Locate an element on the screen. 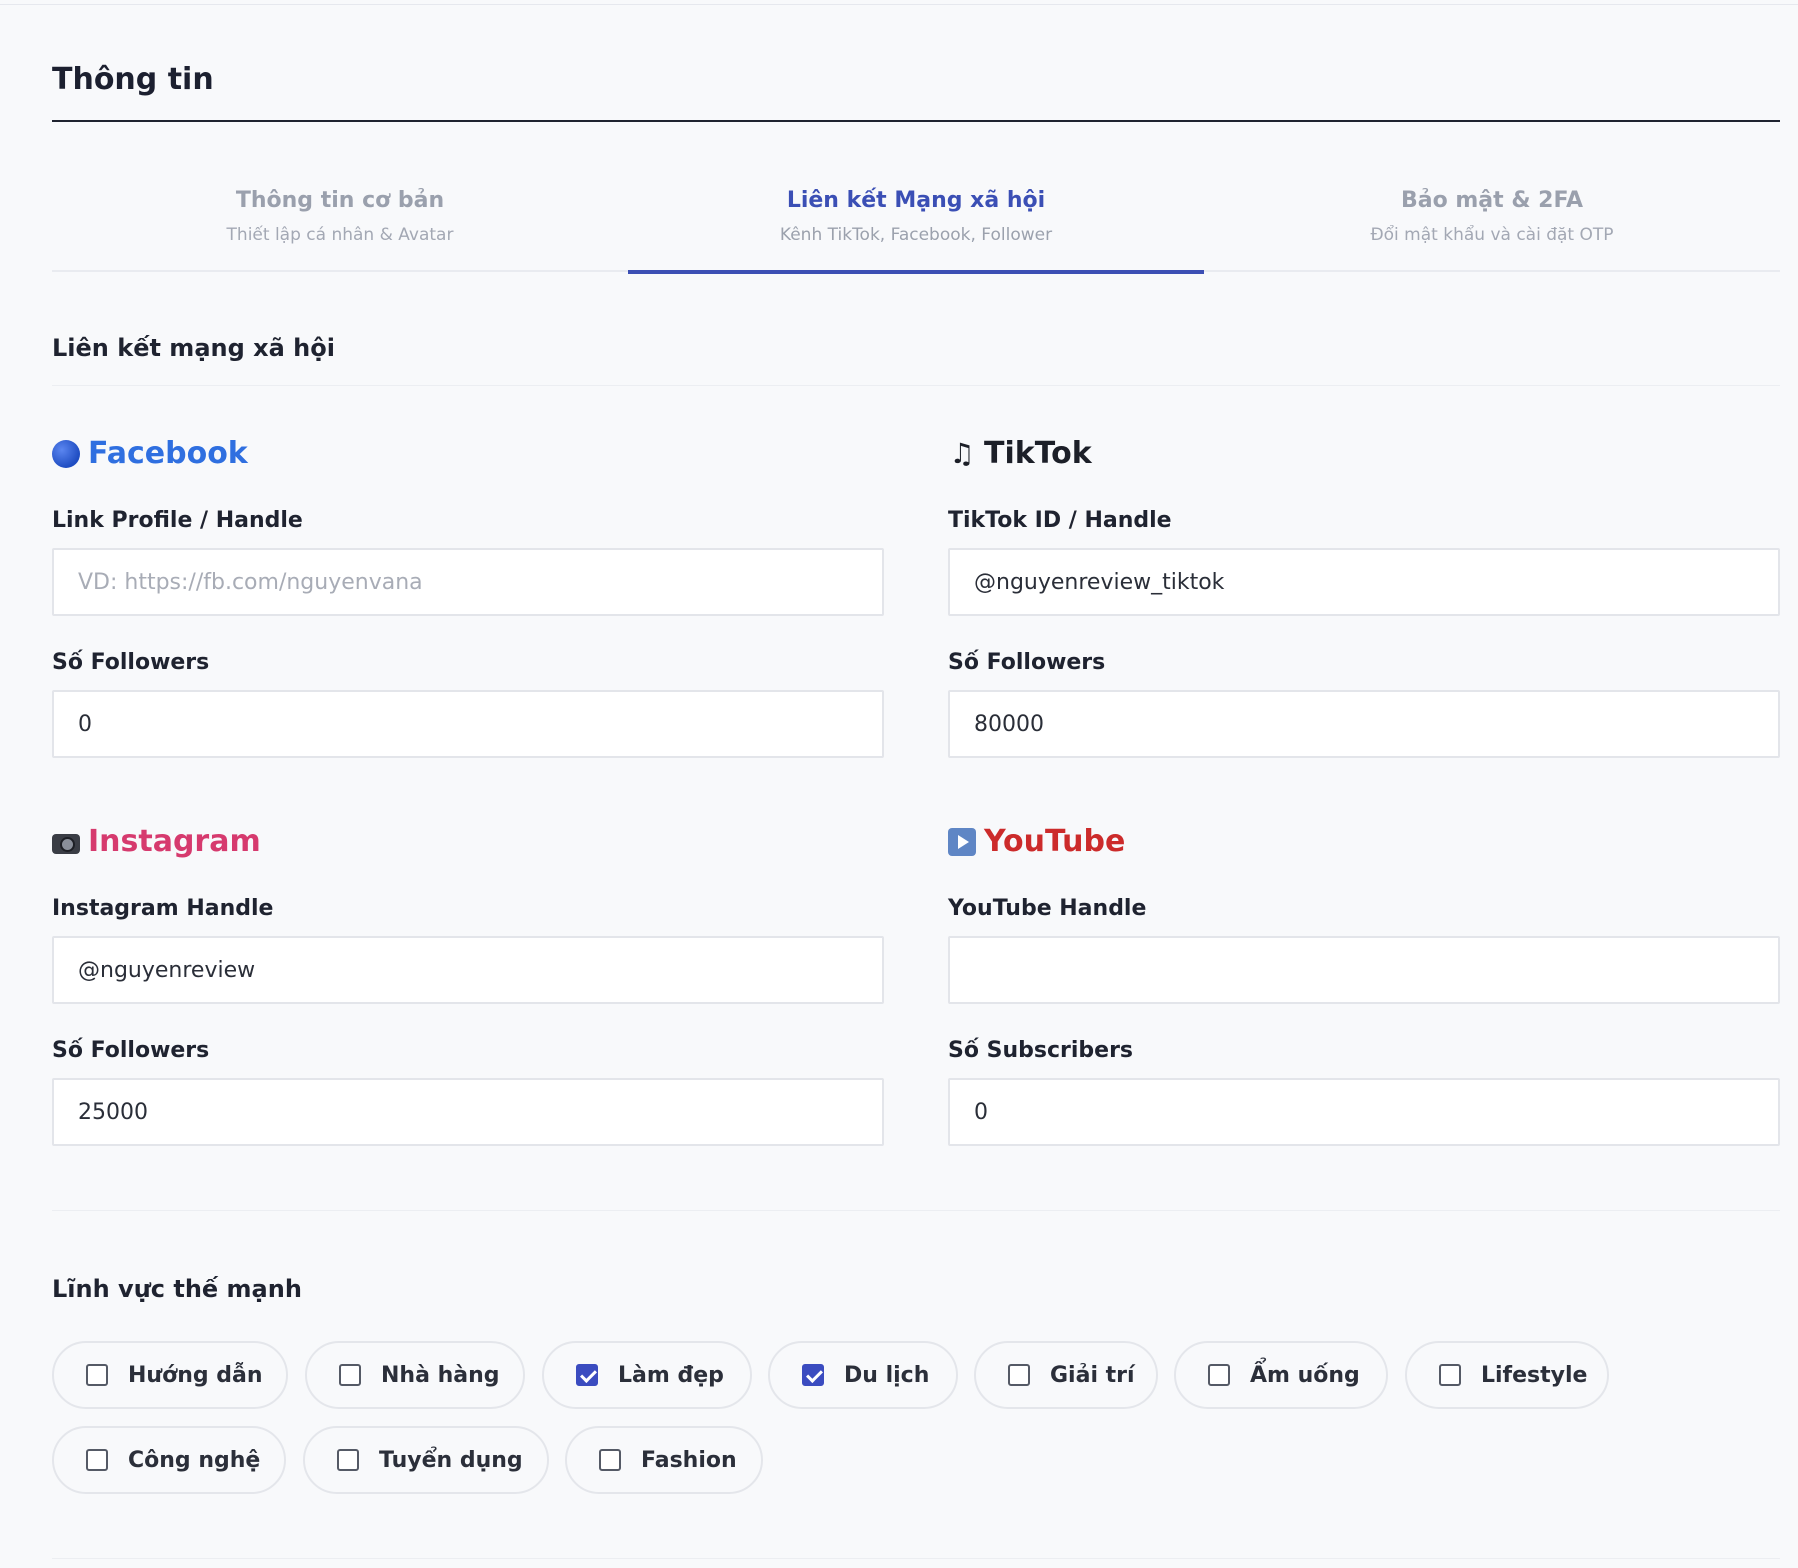 The height and width of the screenshot is (1568, 1798). facebook-title: Facebook is located at coordinates (168, 453).